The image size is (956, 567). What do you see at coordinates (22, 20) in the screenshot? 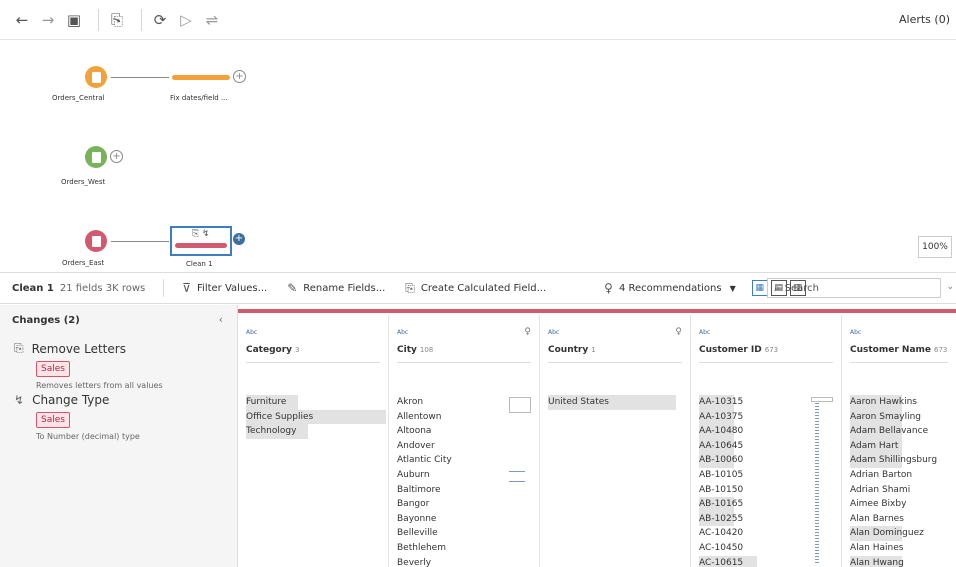
I see `back-arrow-icon: ←` at bounding box center [22, 20].